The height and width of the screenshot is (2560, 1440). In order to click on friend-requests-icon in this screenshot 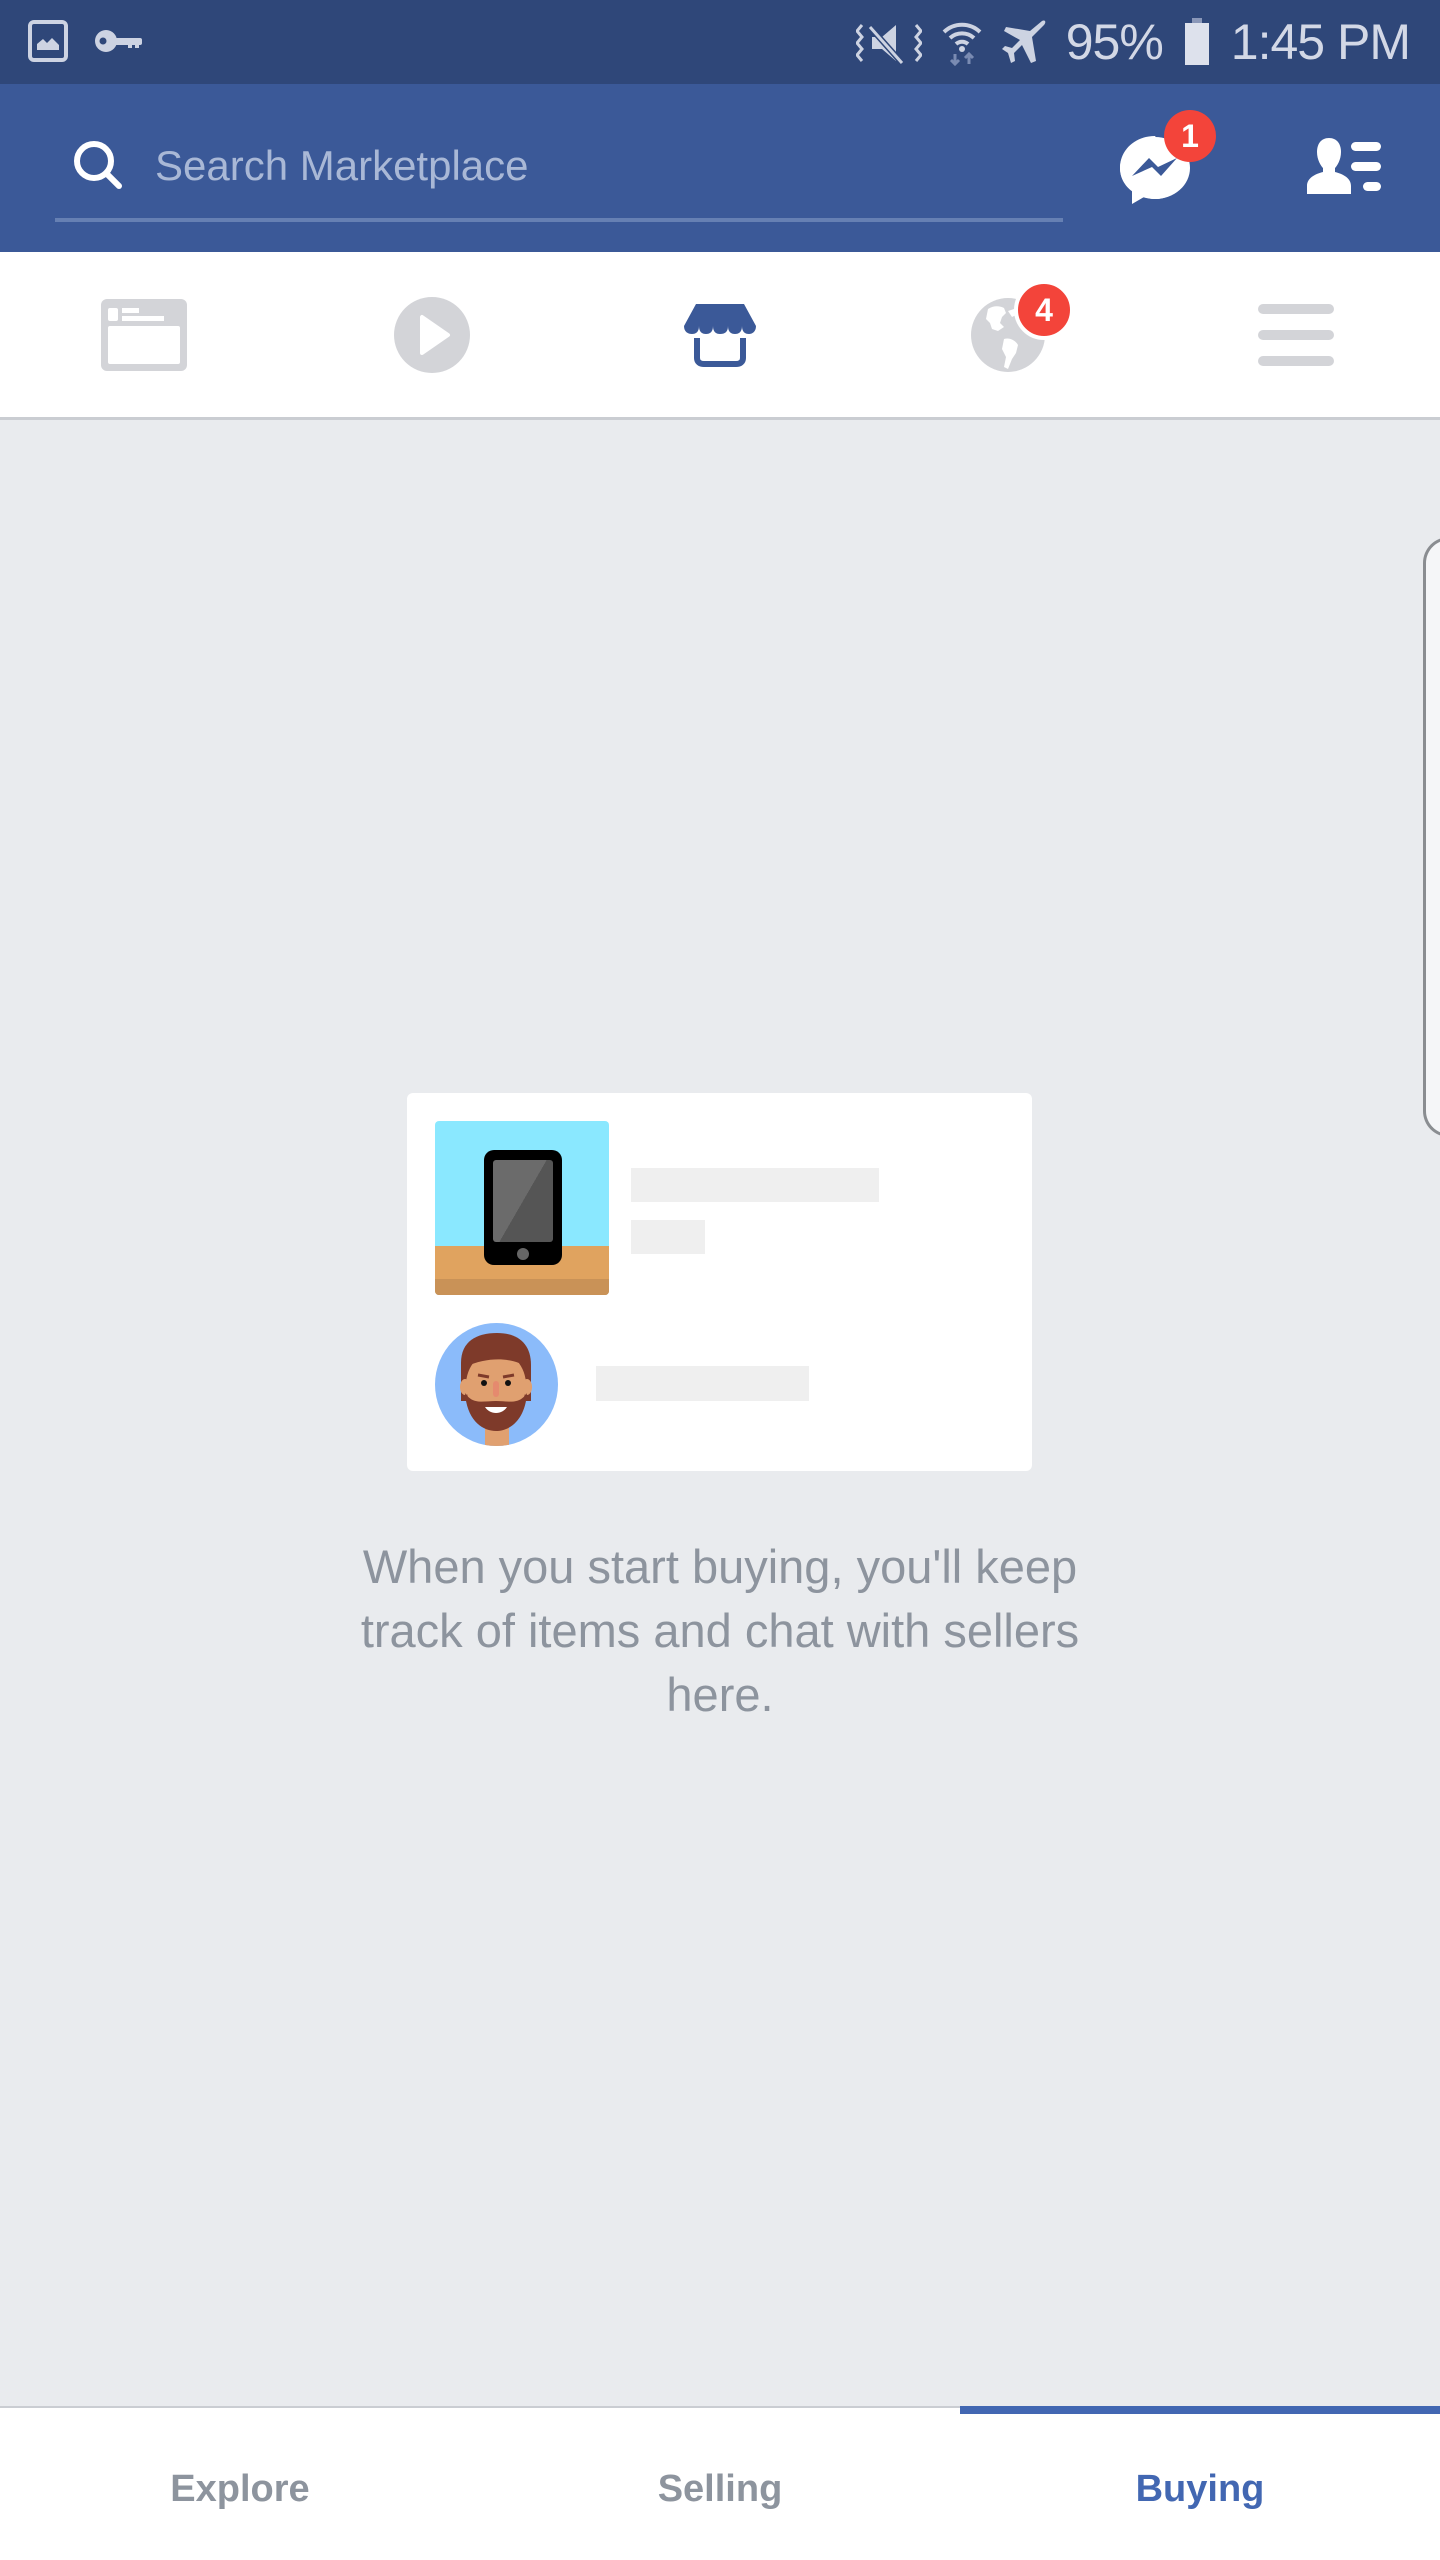, I will do `click(1344, 166)`.